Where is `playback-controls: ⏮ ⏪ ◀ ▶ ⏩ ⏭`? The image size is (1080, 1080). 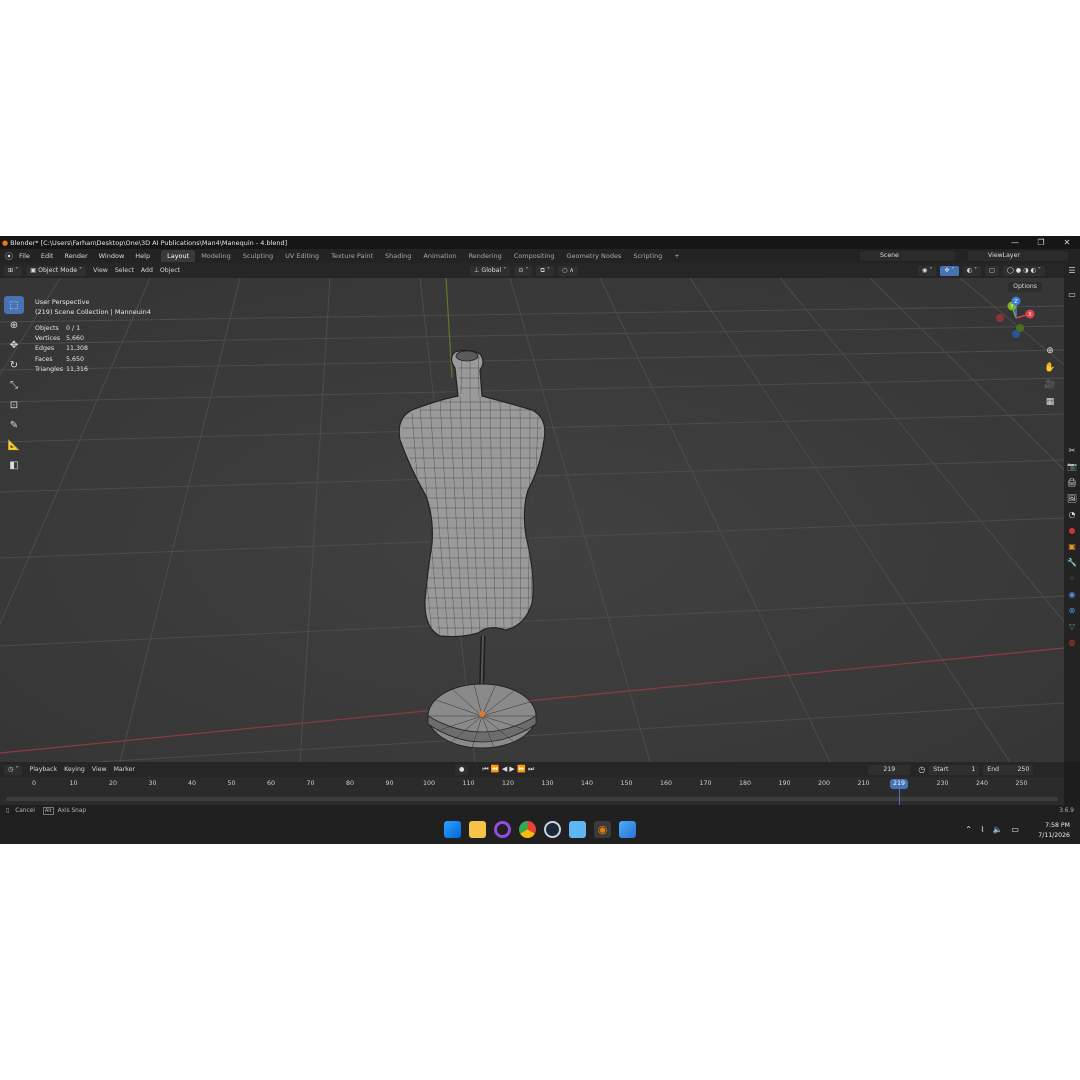
playback-controls: ⏮ ⏪ ◀ ▶ ⏩ ⏭ is located at coordinates (508, 769).